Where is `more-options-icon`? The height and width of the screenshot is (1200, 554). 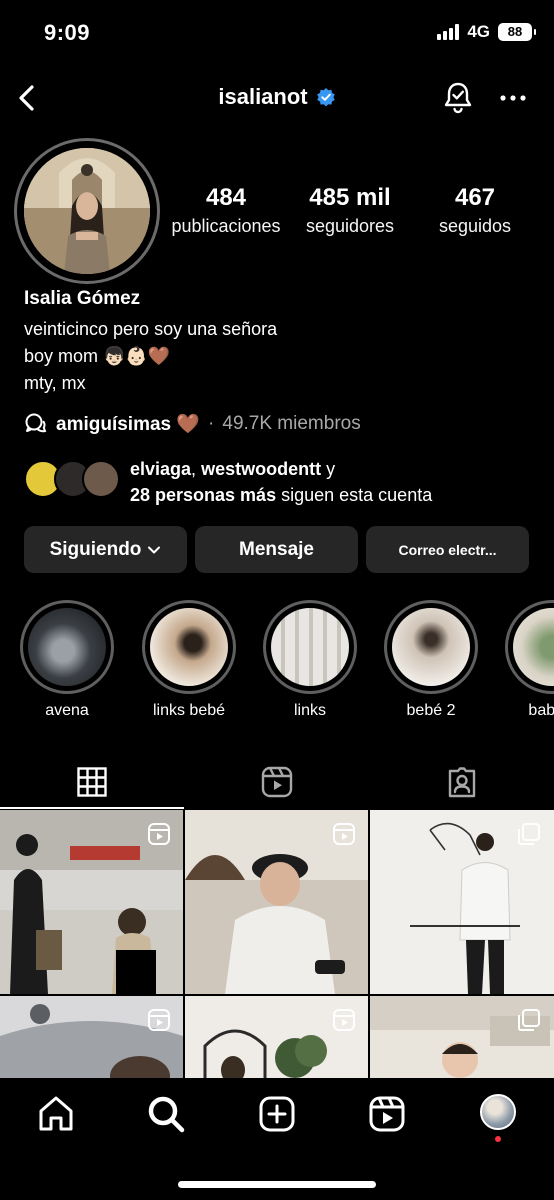 more-options-icon is located at coordinates (513, 98).